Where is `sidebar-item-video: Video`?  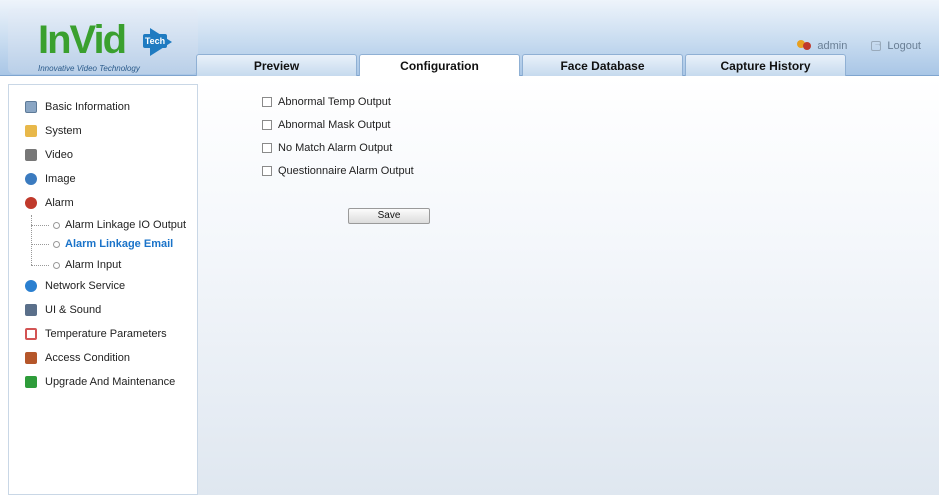 sidebar-item-video: Video is located at coordinates (49, 155).